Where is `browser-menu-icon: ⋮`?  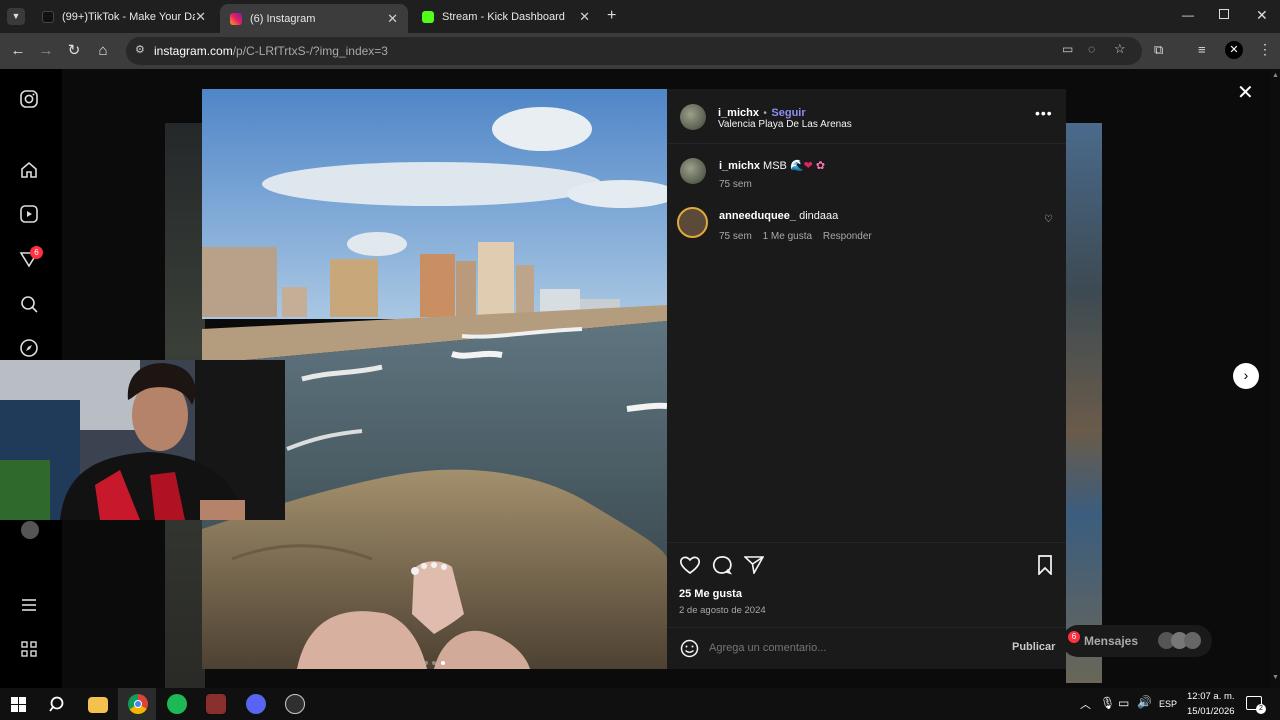
browser-menu-icon: ⋮ is located at coordinates (1265, 49).